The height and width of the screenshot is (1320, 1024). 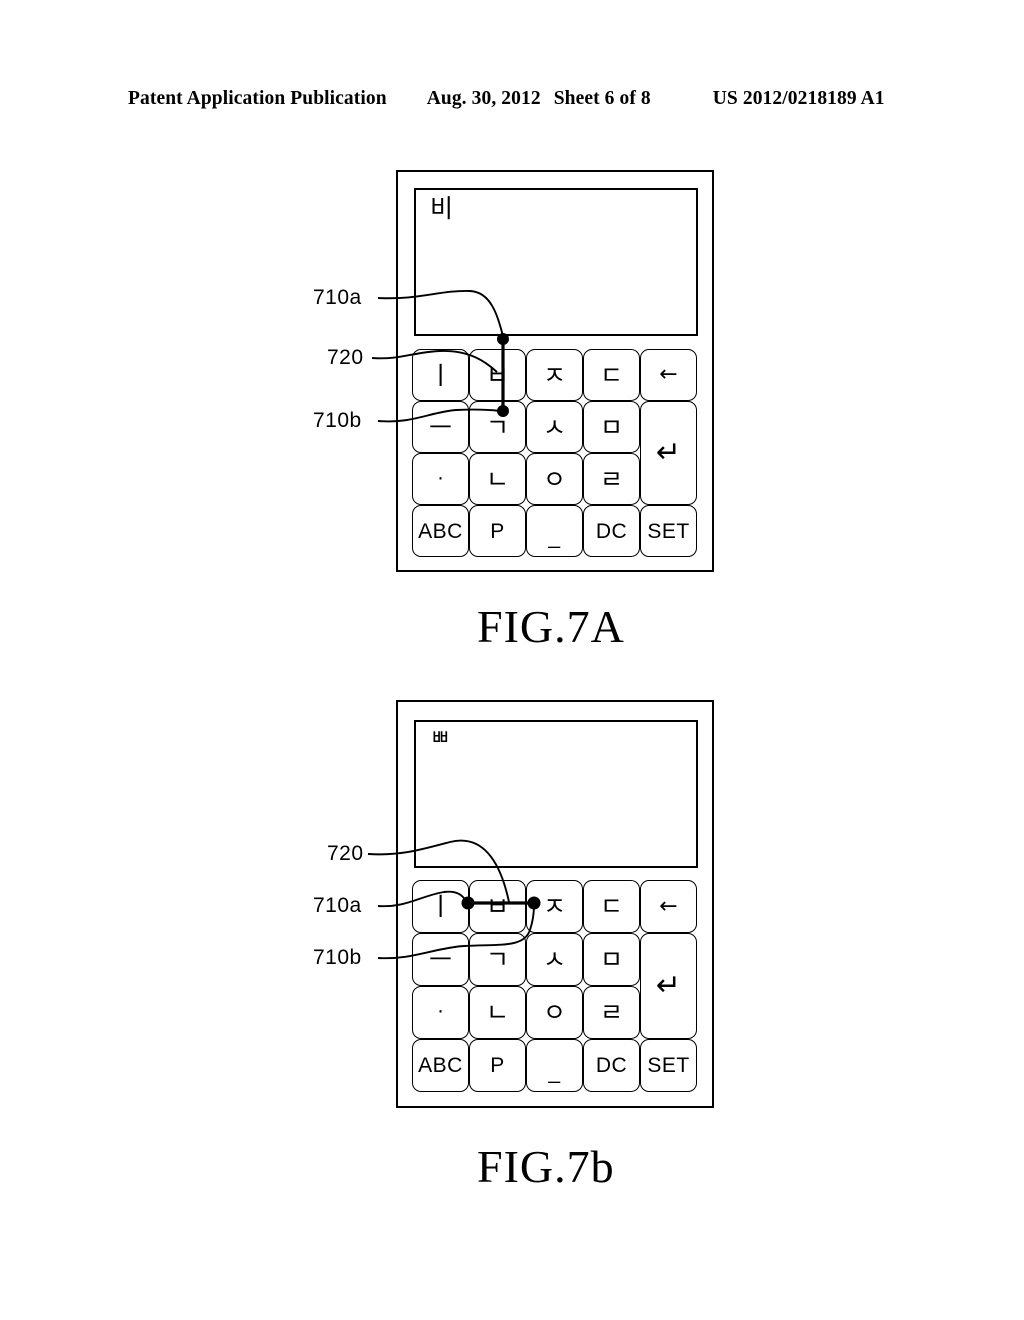 I want to click on display-screen-7b: ㅃ, so click(x=556, y=794).